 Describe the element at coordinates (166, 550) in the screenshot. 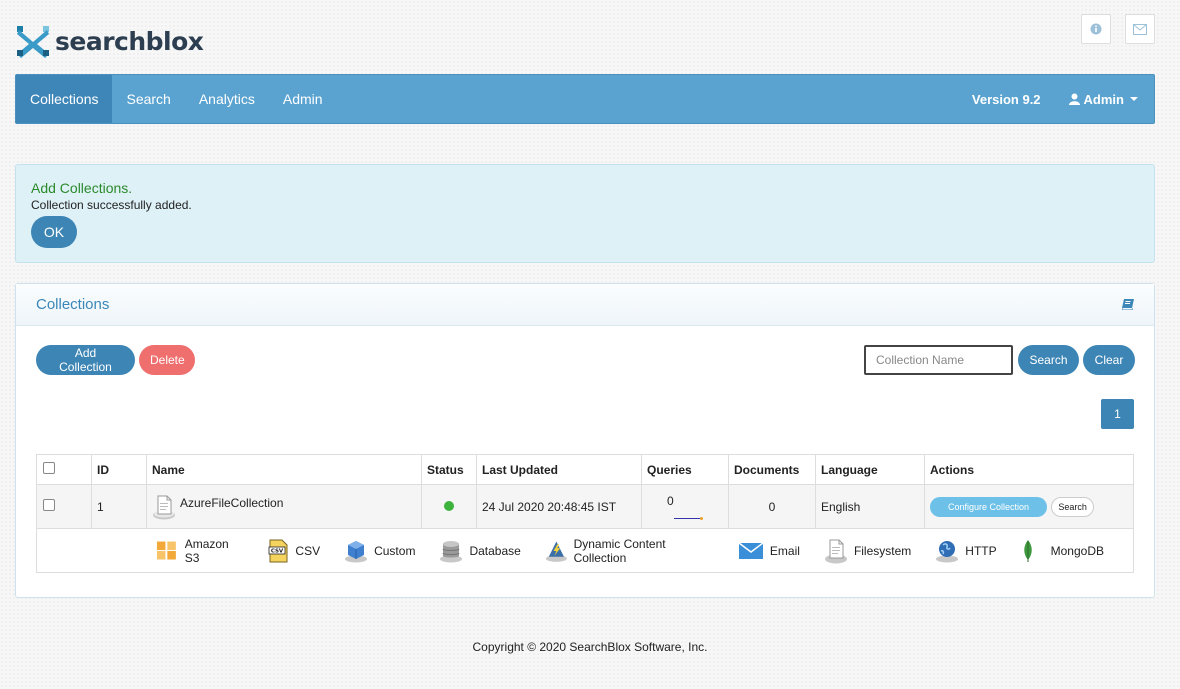

I see `amazon-s3-icon` at that location.